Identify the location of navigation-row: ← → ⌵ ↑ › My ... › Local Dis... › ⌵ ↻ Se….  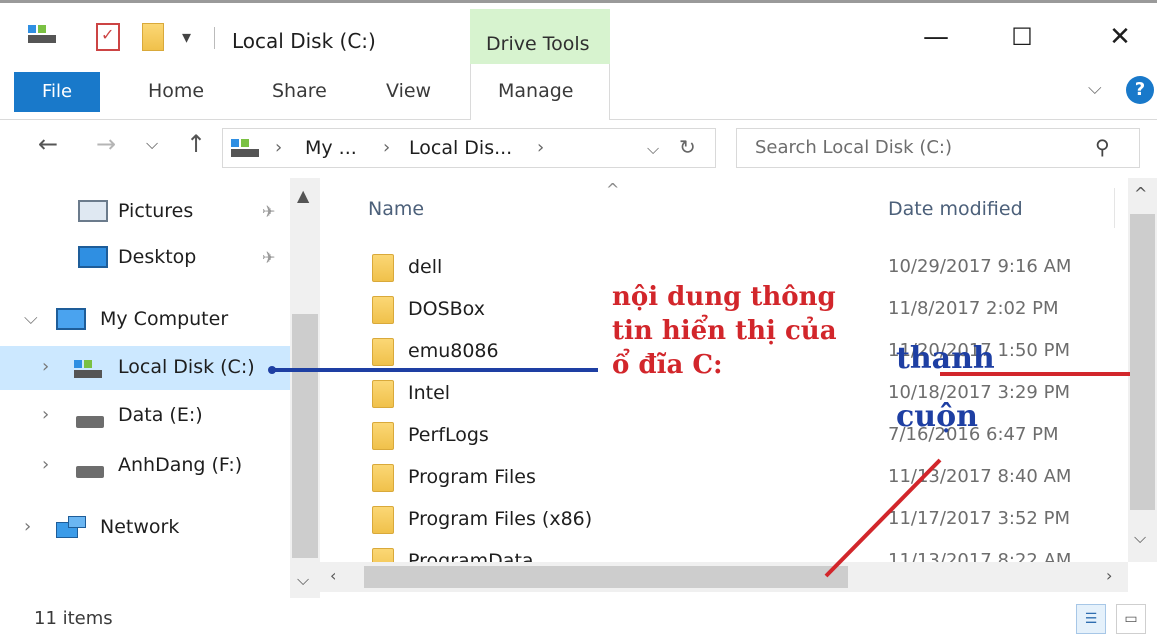
(578, 149).